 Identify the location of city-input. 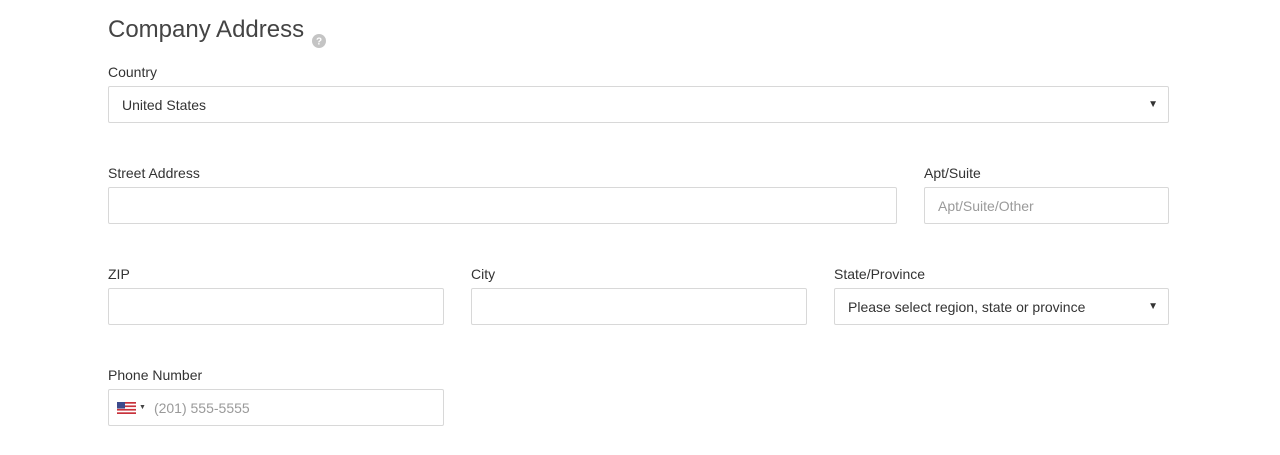
(639, 306).